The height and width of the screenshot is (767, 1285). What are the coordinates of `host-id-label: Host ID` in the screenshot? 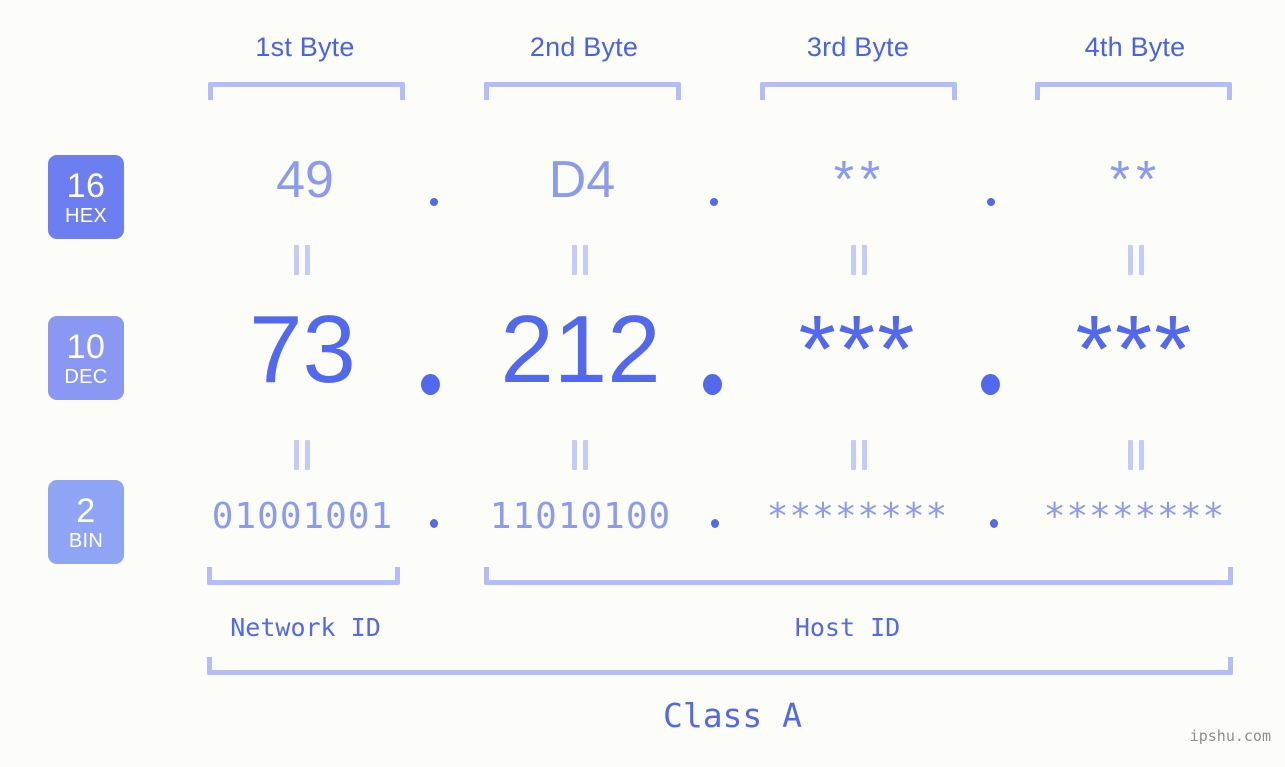 It's located at (847, 627).